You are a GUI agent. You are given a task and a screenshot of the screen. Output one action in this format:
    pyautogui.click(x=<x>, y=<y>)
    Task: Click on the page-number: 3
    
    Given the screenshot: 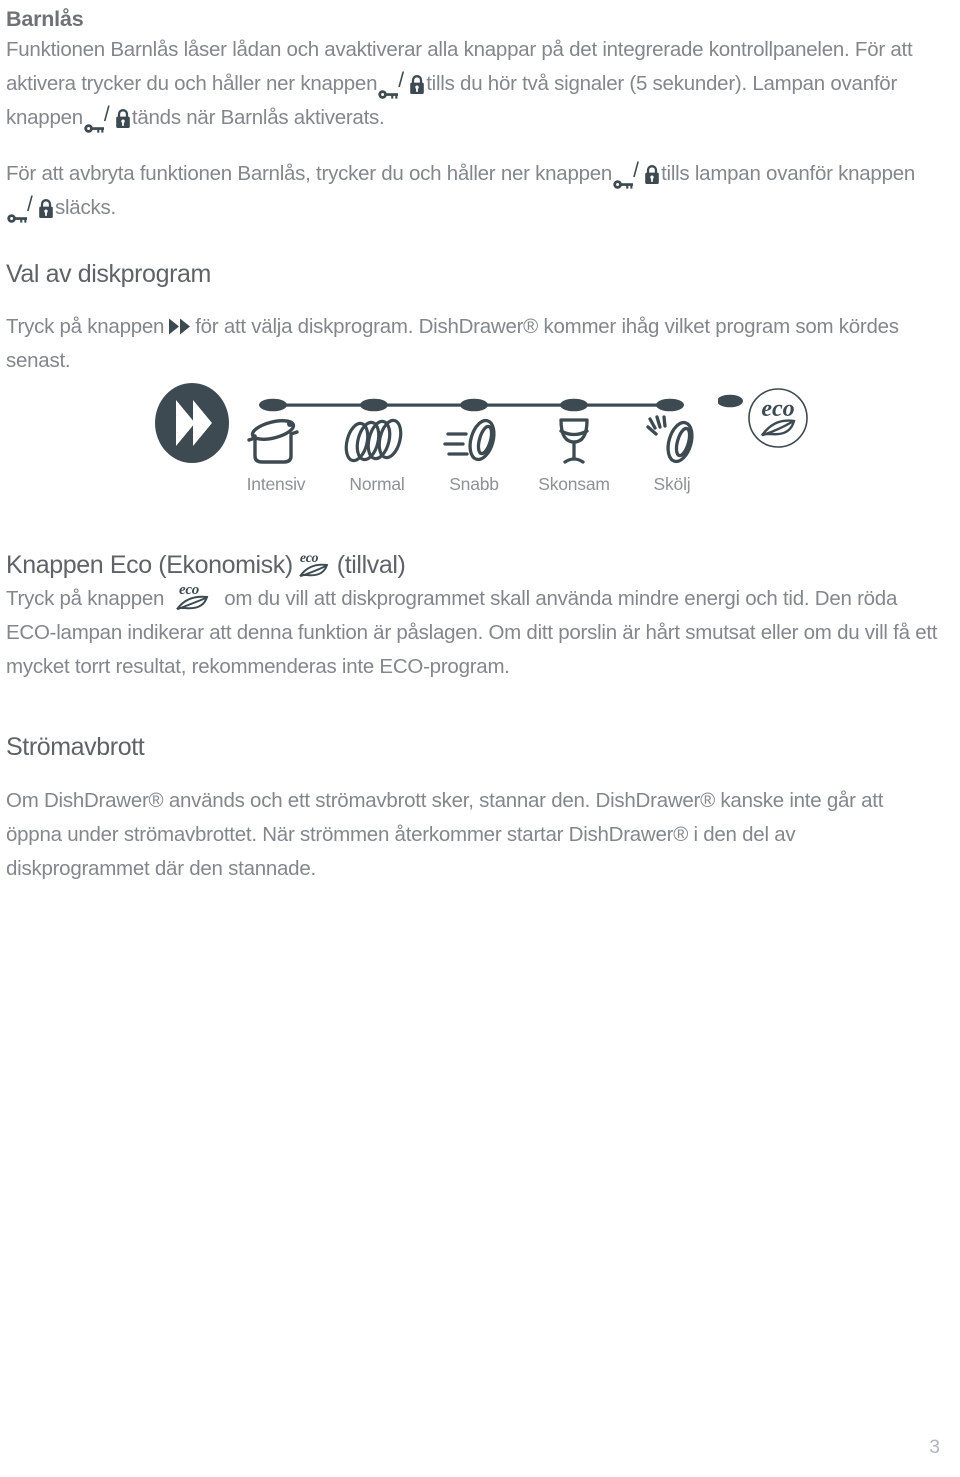 What is the action you would take?
    pyautogui.click(x=934, y=1447)
    